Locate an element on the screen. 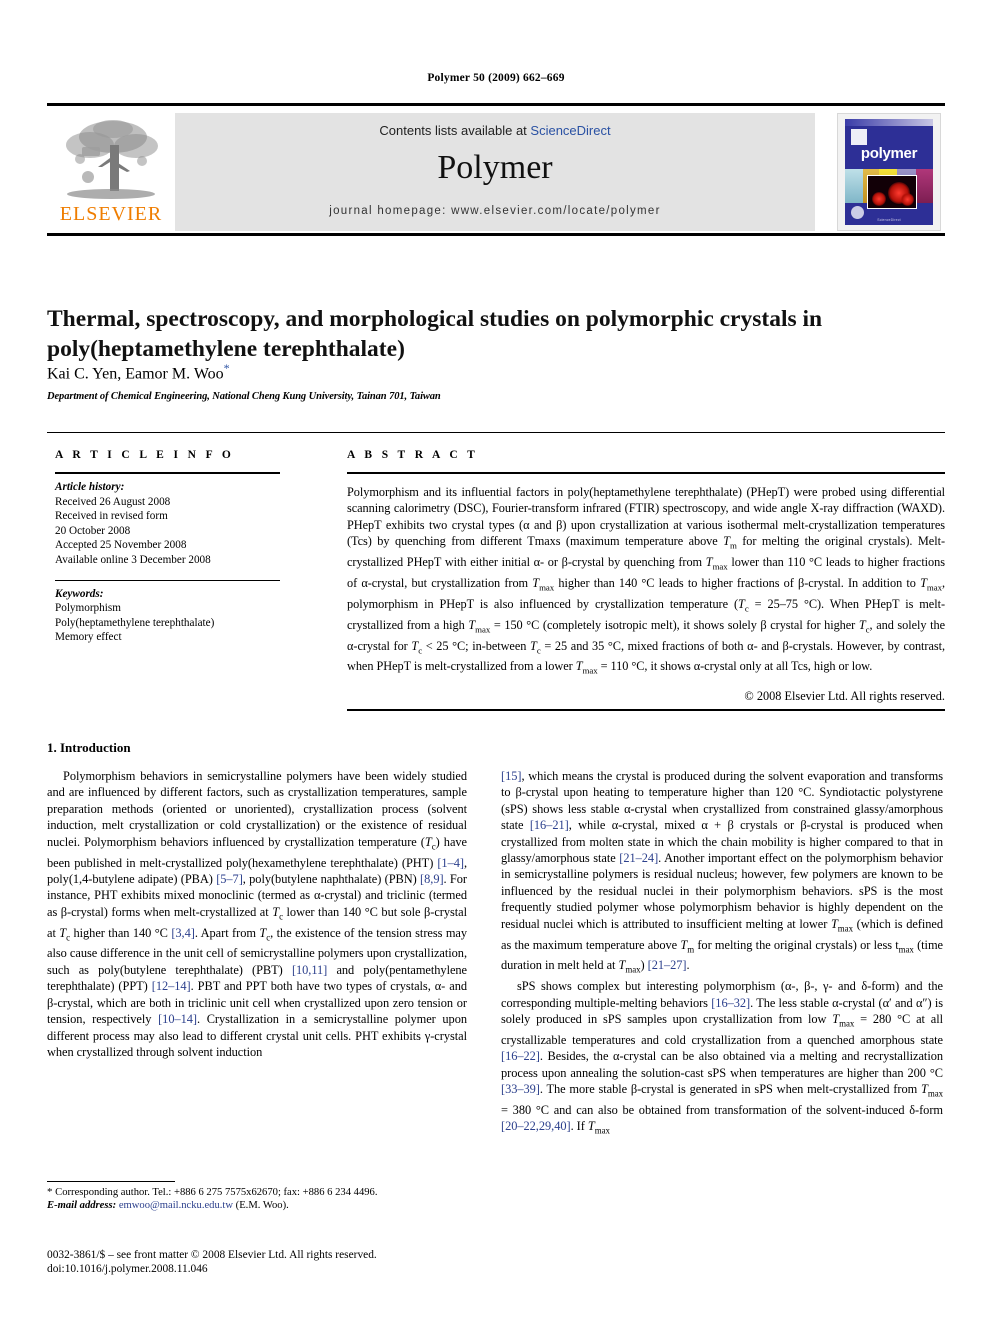 Image resolution: width=992 pixels, height=1323 pixels. elsevier-logo: ELSEVIER is located at coordinates (111, 173).